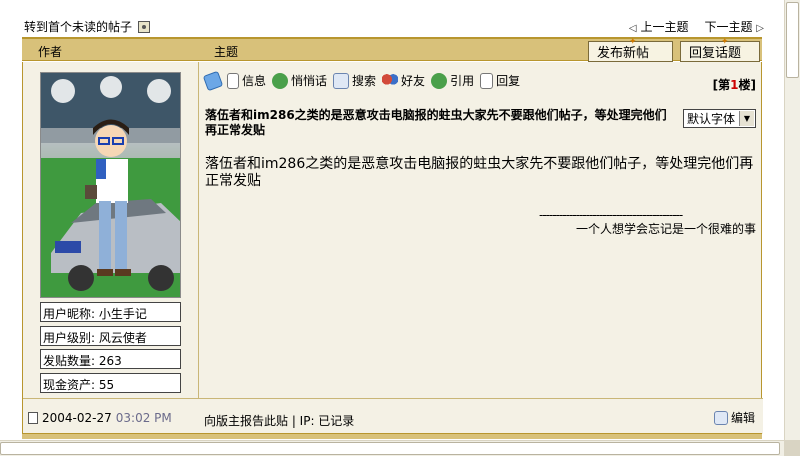  What do you see at coordinates (721, 85) in the screenshot?
I see `floor-prefix: [第` at bounding box center [721, 85].